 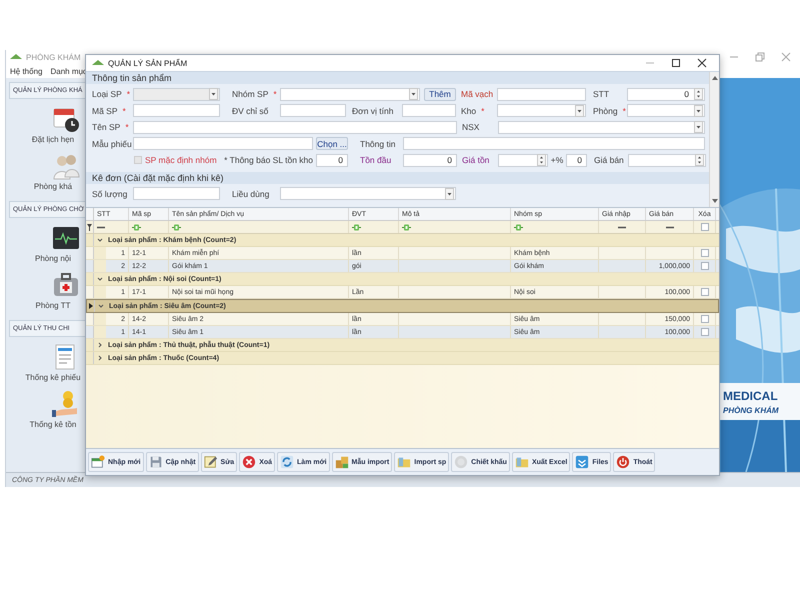 I want to click on field-label: Kho, so click(x=468, y=111).